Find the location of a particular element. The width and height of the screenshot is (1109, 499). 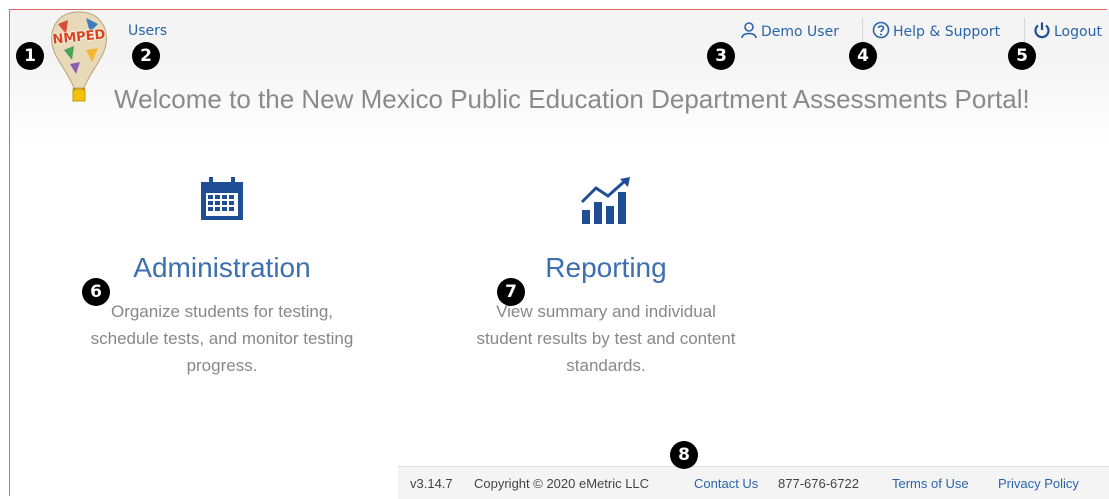

copyright-text: Copyright © 2020 eMetric LLC is located at coordinates (562, 483).